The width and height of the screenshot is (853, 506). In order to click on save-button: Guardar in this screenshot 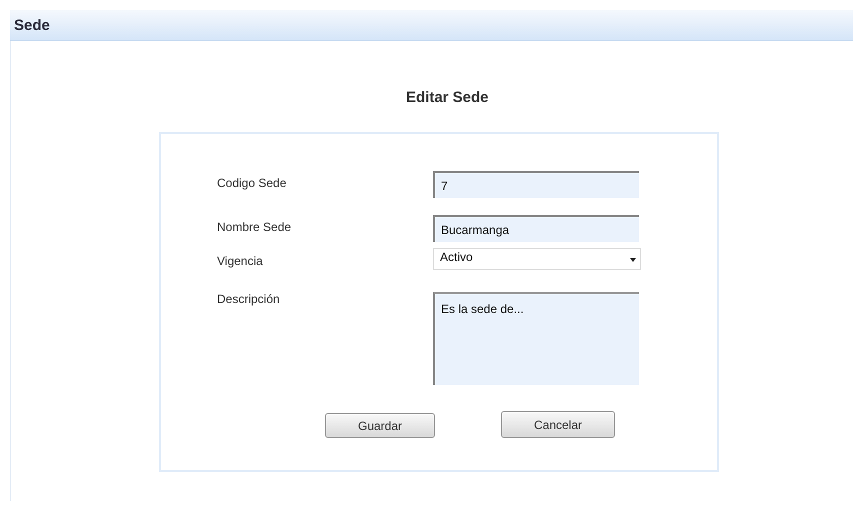, I will do `click(380, 425)`.